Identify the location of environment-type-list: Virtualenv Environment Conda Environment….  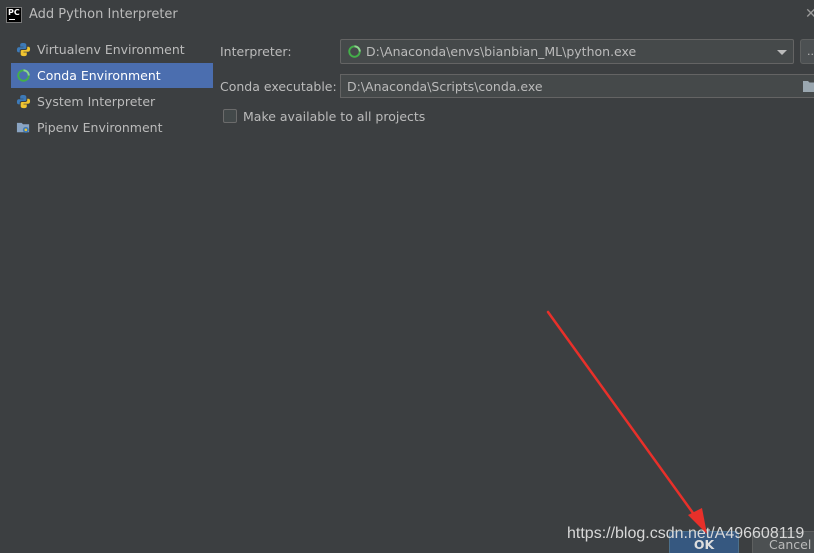
(107, 96).